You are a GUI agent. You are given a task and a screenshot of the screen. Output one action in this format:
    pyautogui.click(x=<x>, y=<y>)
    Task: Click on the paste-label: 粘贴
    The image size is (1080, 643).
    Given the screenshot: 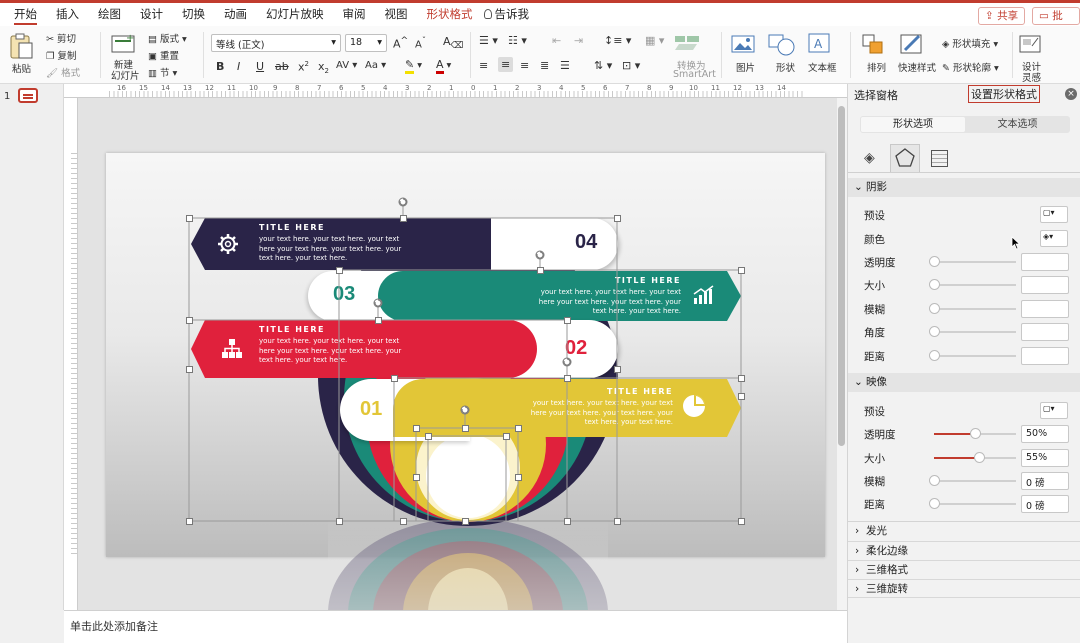 What is the action you would take?
    pyautogui.click(x=21, y=68)
    